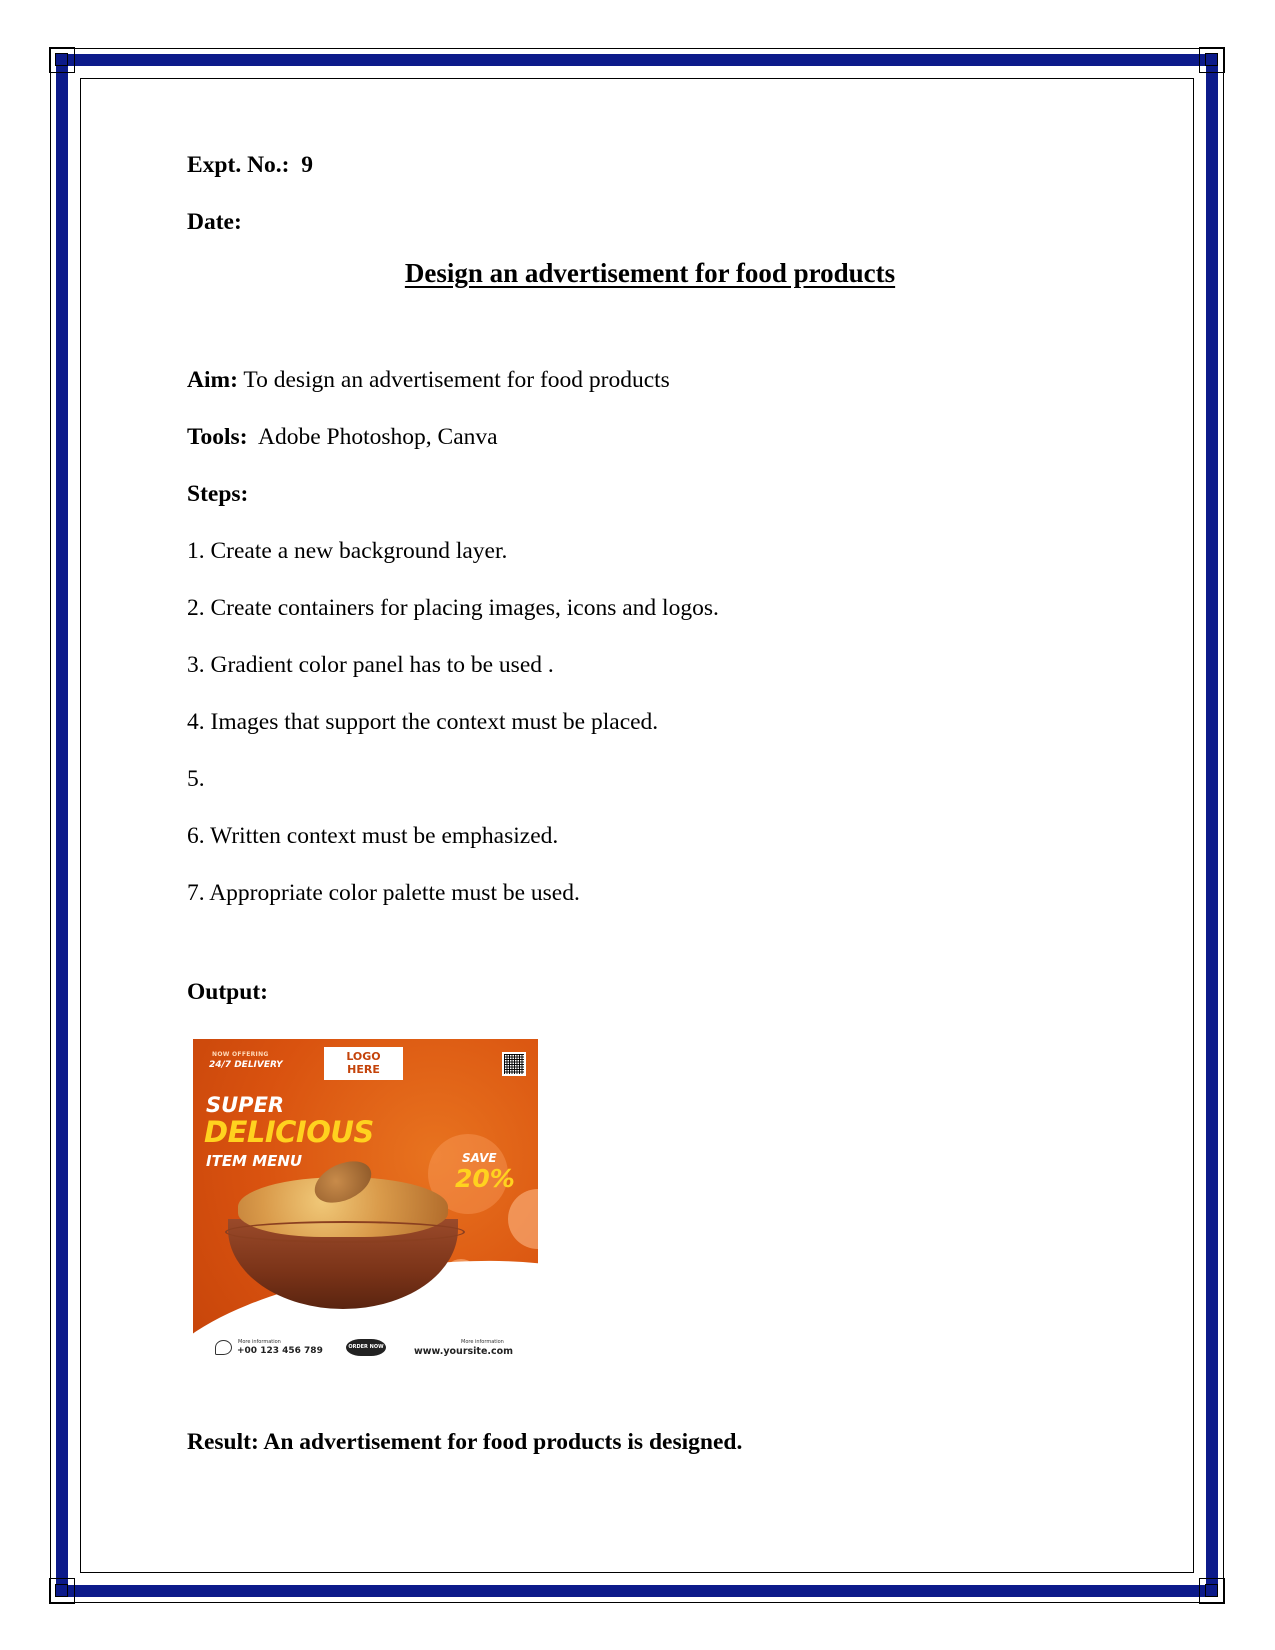 This screenshot has height=1650, width=1275. Describe the element at coordinates (345, 1232) in the screenshot. I see `clay-pot-rim` at that location.